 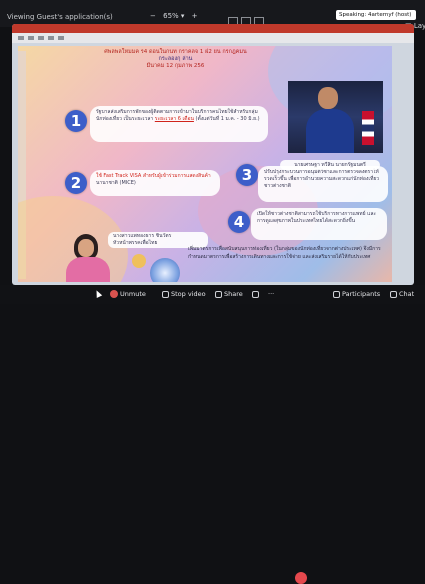 I want to click on item-number-1: 1, so click(x=76, y=121).